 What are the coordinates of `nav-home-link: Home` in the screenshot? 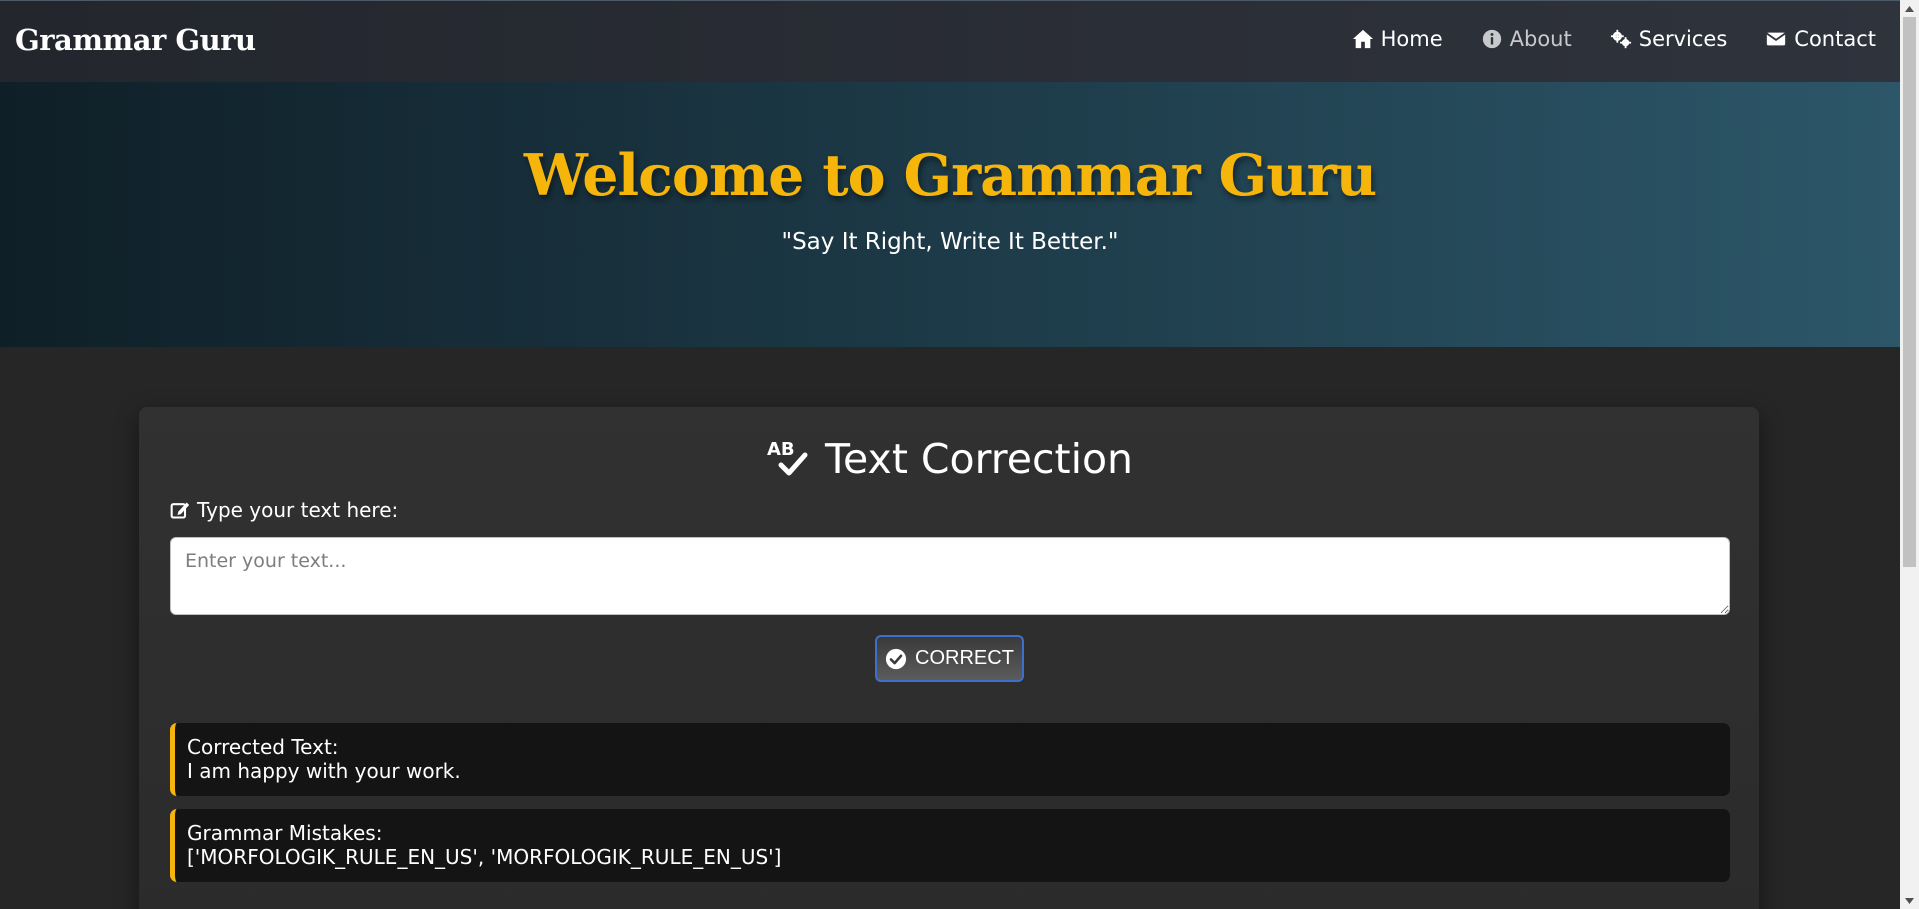 It's located at (1397, 39).